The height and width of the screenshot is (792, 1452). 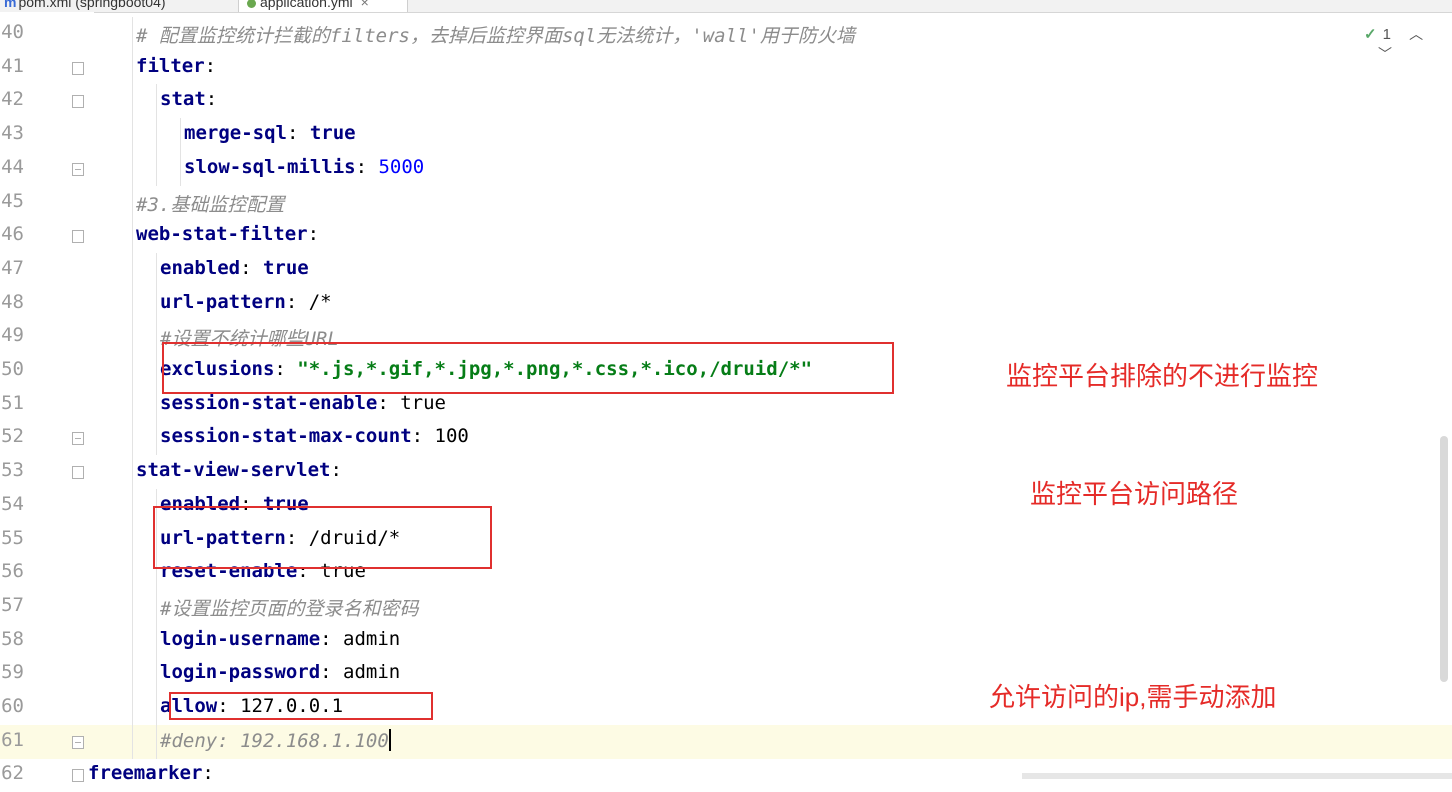 I want to click on yaml-icon, so click(x=251, y=4).